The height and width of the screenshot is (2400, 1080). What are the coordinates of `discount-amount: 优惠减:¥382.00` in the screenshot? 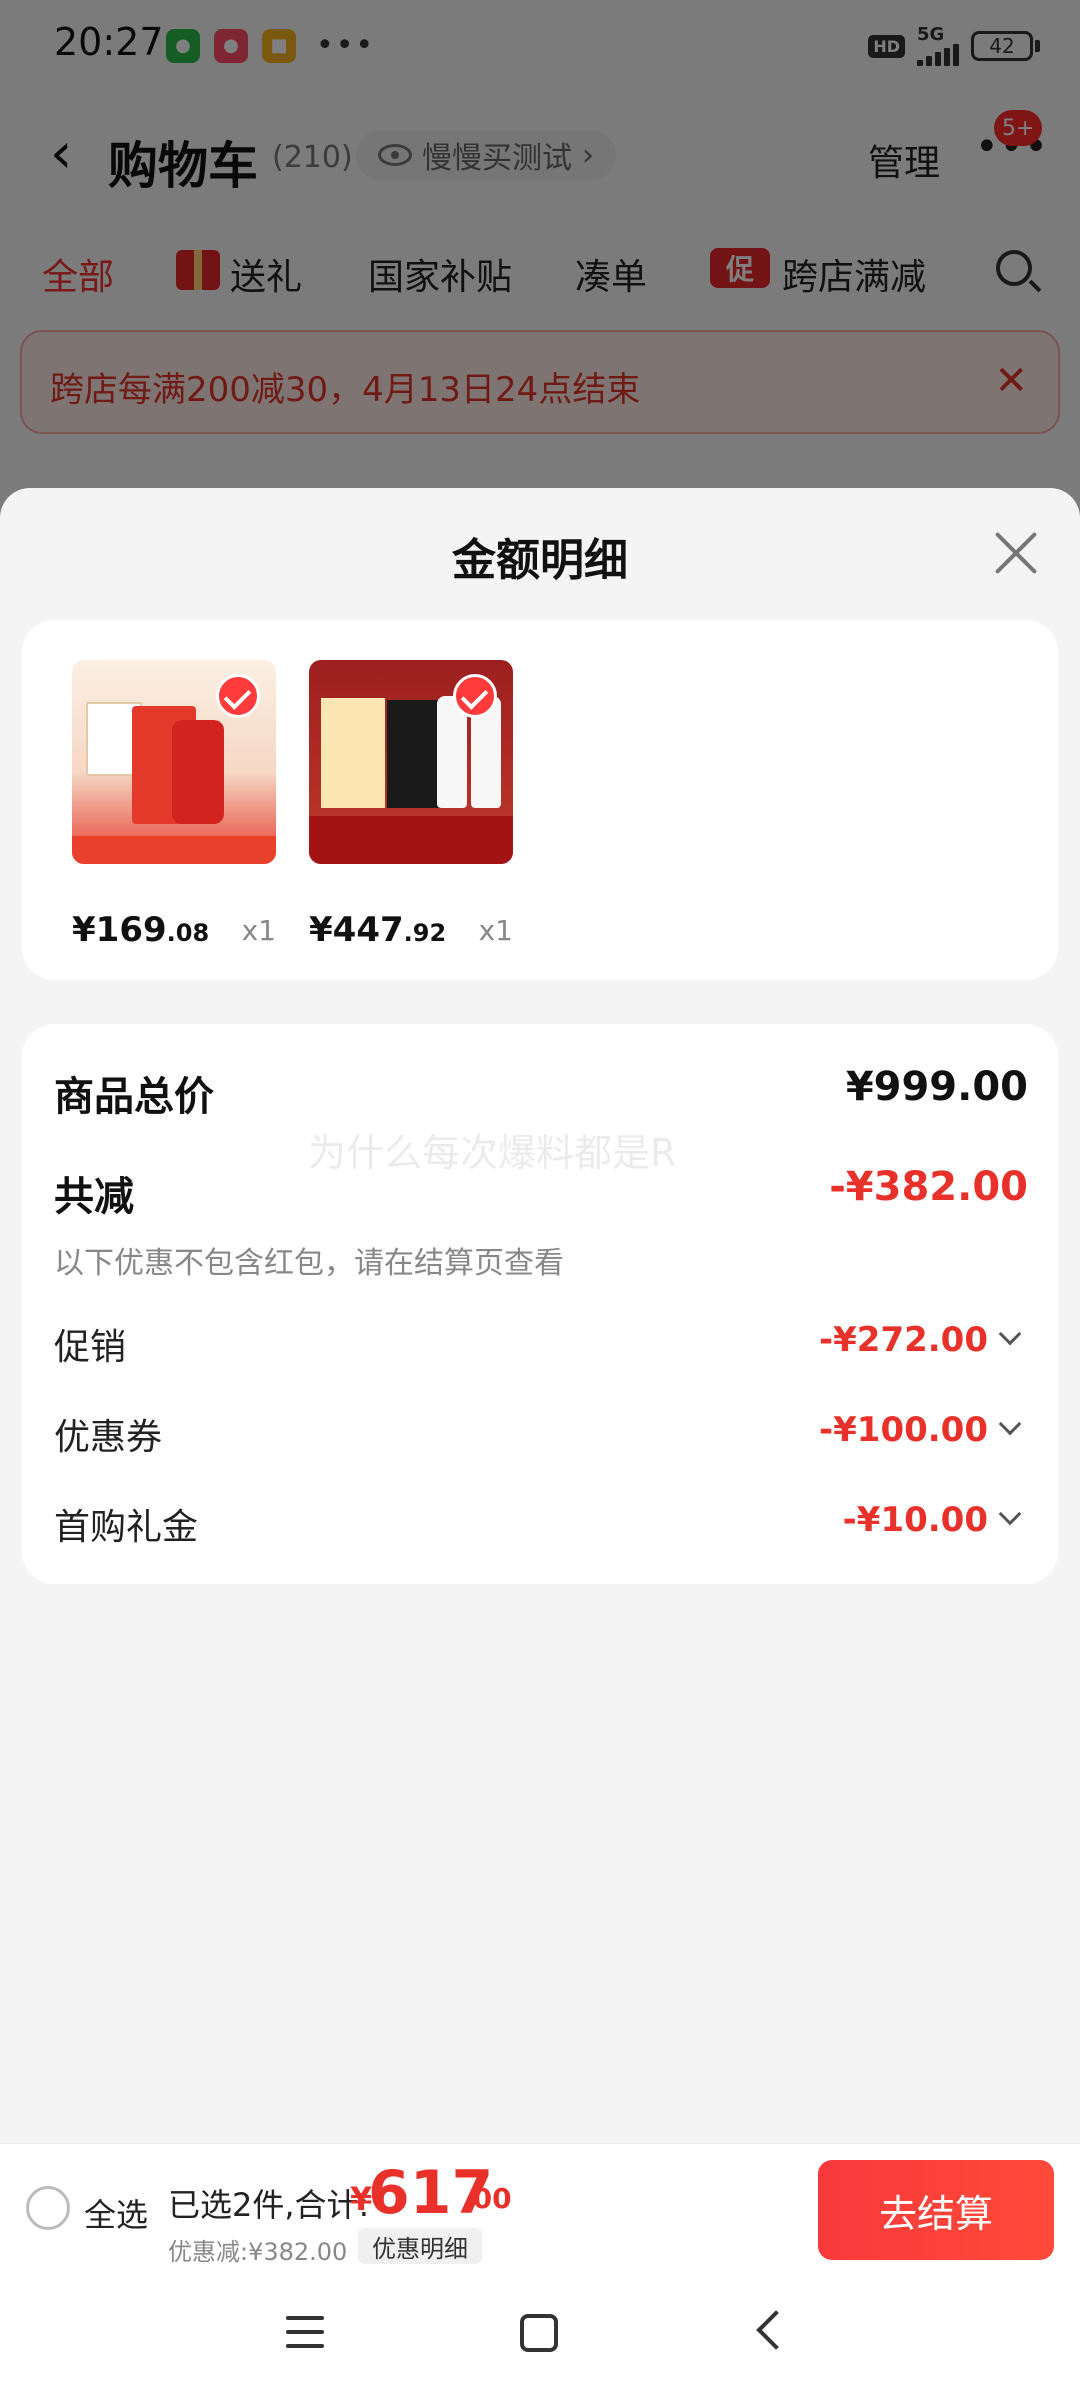 It's located at (258, 2252).